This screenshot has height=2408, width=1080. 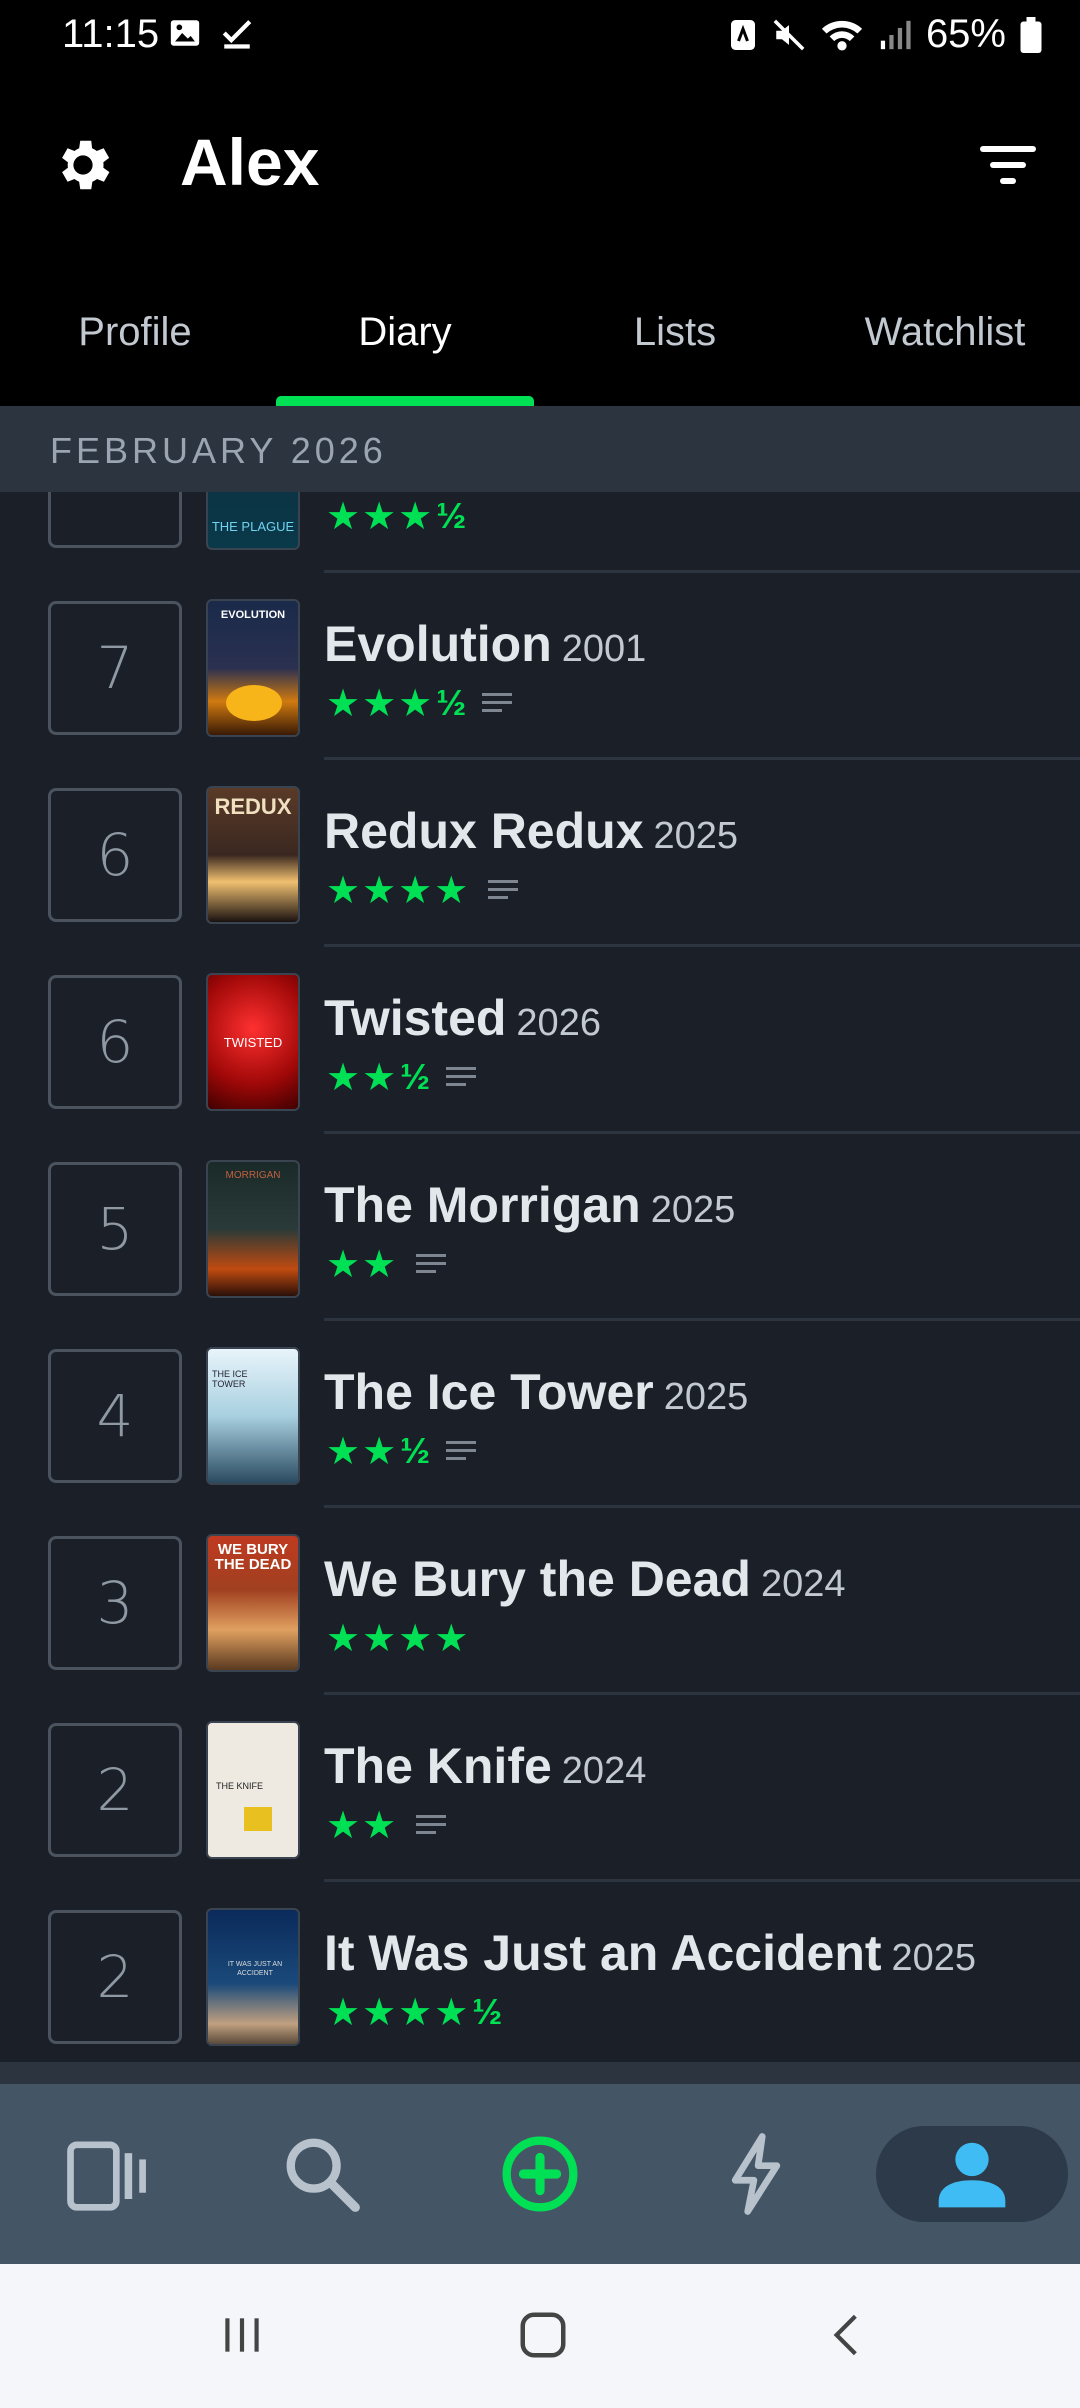 I want to click on film-title: The Ice Tower 2025, so click(x=536, y=1392).